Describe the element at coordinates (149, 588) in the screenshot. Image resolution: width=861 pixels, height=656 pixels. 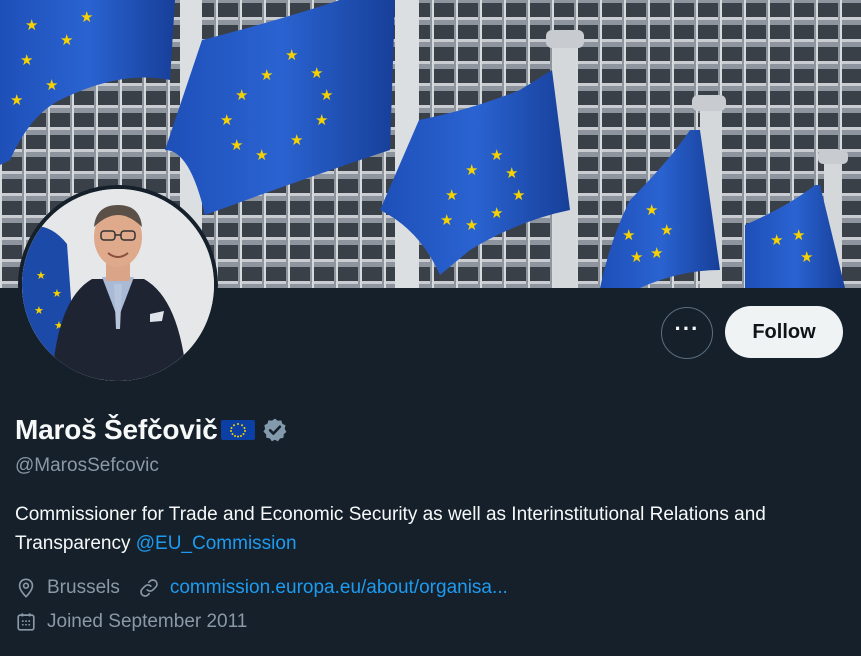
I see `link-icon` at that location.